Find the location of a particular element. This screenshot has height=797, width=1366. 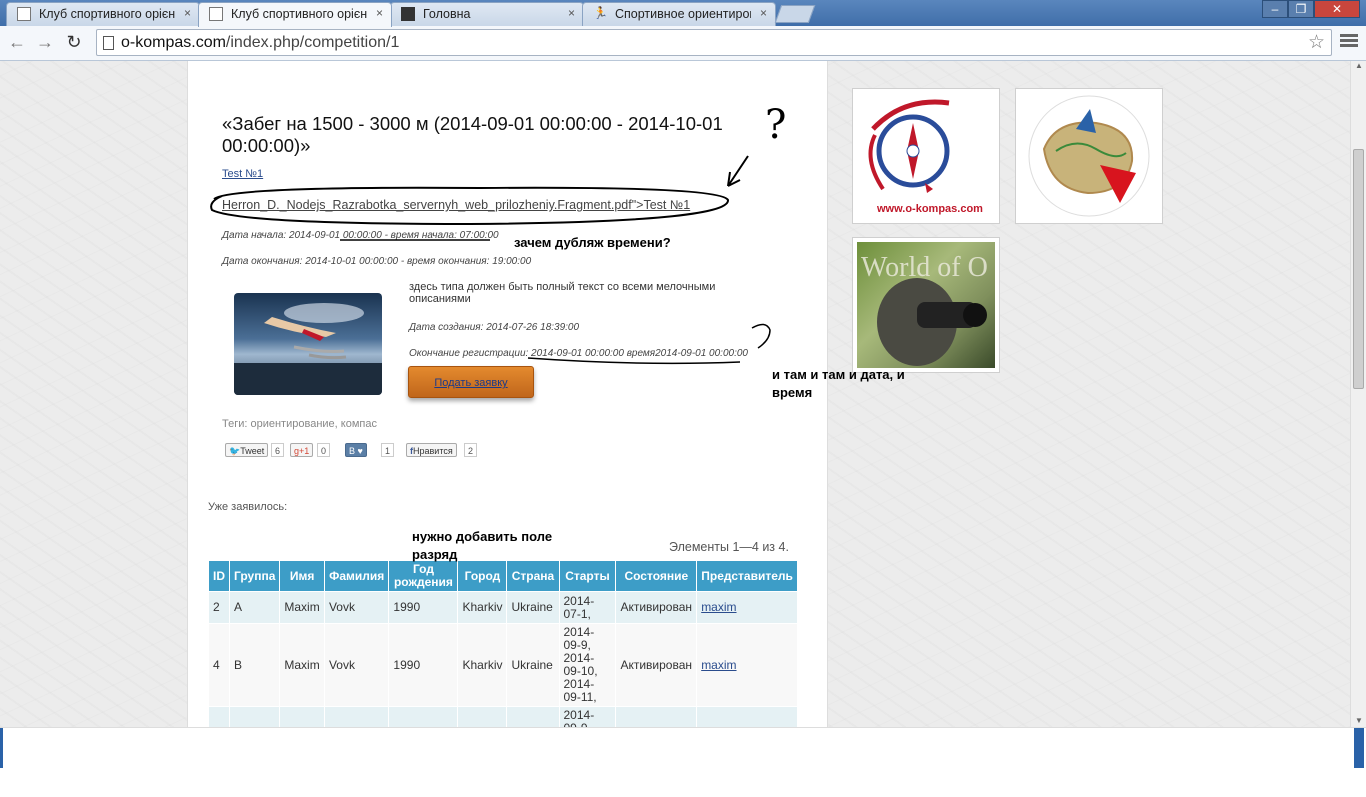

status-area is located at coordinates (683, 749).